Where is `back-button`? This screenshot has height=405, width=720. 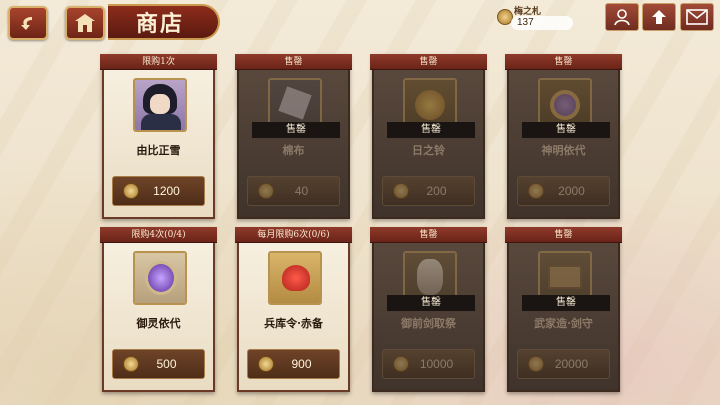
back-button is located at coordinates (28, 23).